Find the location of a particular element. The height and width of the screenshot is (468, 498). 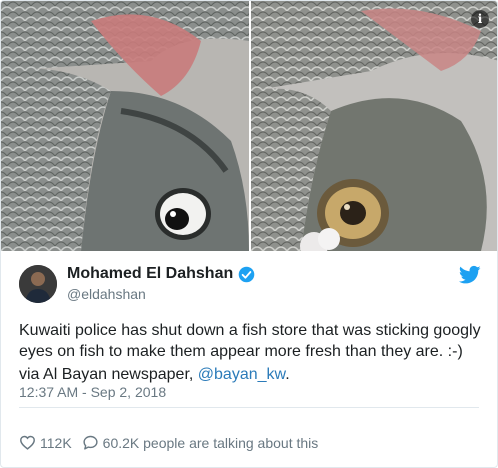

tweet-text-source: via Al Bayan newspaper, @bayan_kw. is located at coordinates (250, 374).